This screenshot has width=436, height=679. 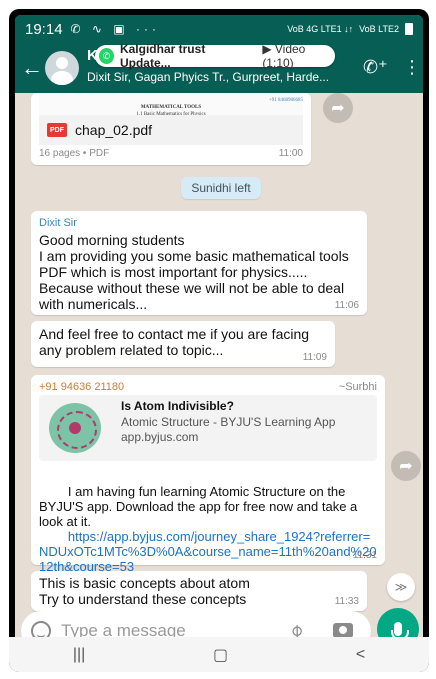 I want to click on link-title: Is Atom Indivisible?, so click(x=177, y=406).